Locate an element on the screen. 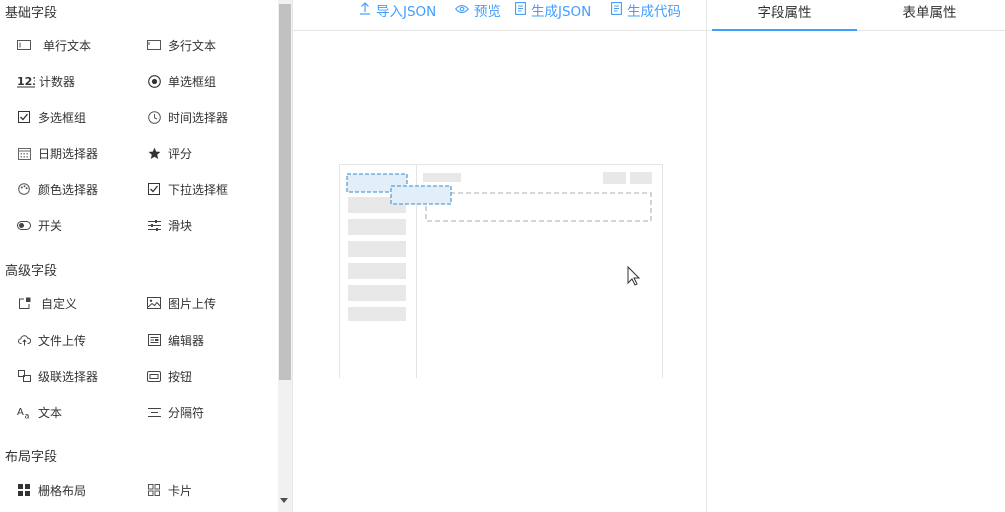  palette-item-radio: 单选框组 is located at coordinates (181, 81).